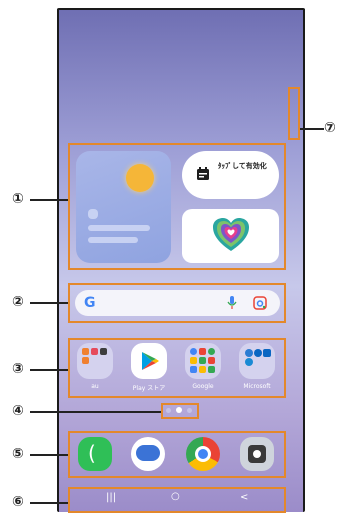  I want to click on folder-app-dot, so click(85, 351).